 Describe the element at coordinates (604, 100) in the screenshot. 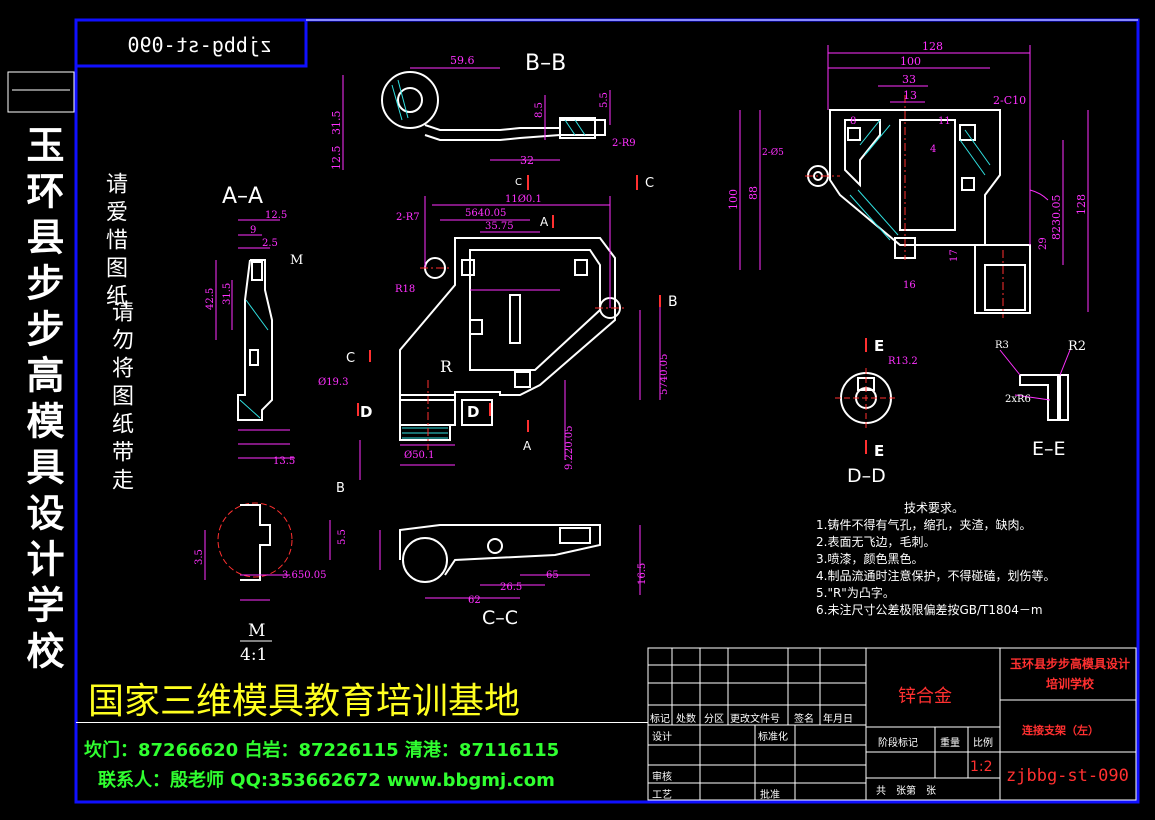

I see `dim-5-5: 5.5` at that location.